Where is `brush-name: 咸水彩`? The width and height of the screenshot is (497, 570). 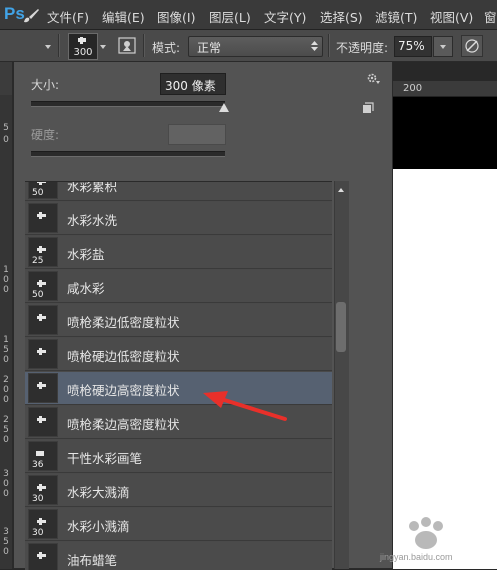
brush-name: 咸水彩 is located at coordinates (86, 288).